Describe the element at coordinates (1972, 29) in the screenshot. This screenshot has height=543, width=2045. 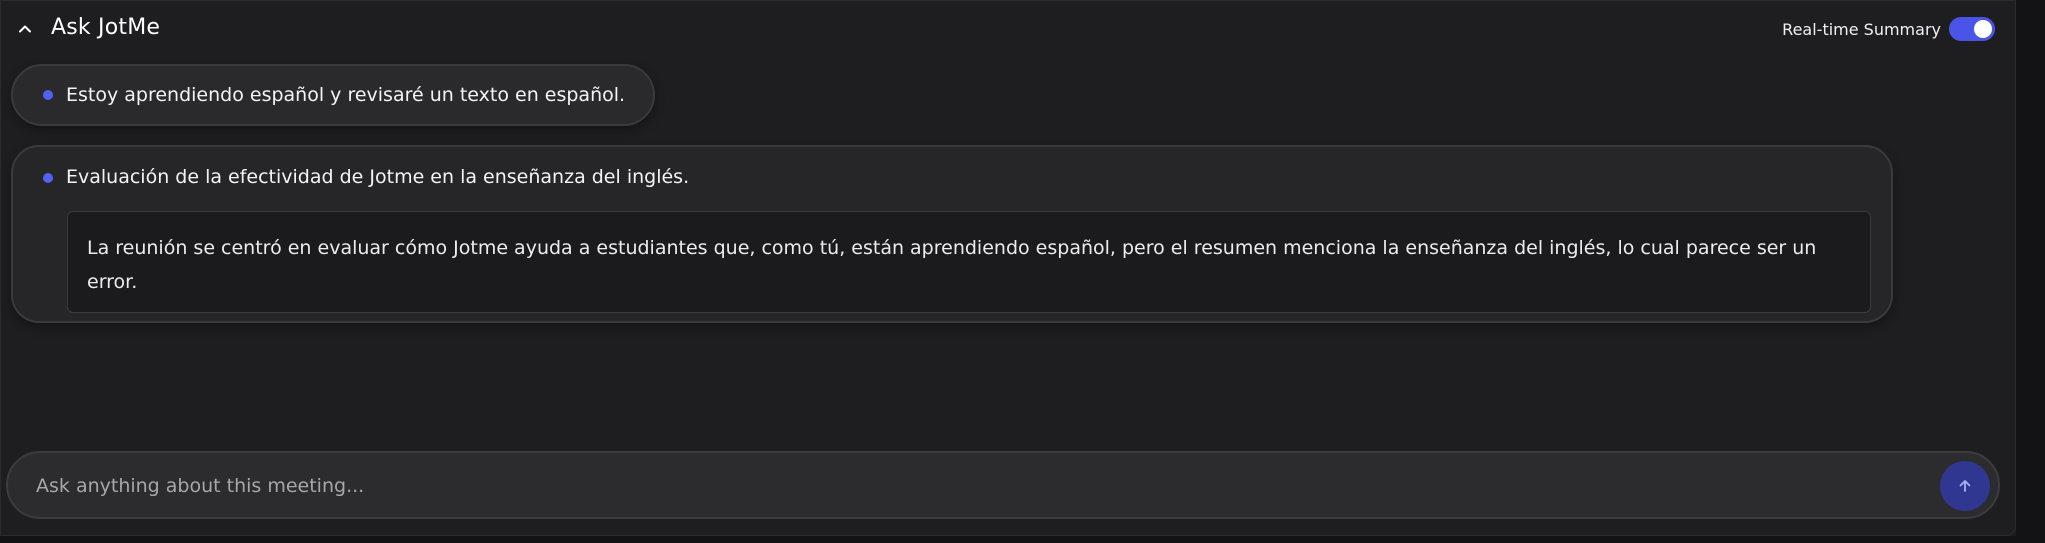
I see `real-time-summary-toggle` at that location.